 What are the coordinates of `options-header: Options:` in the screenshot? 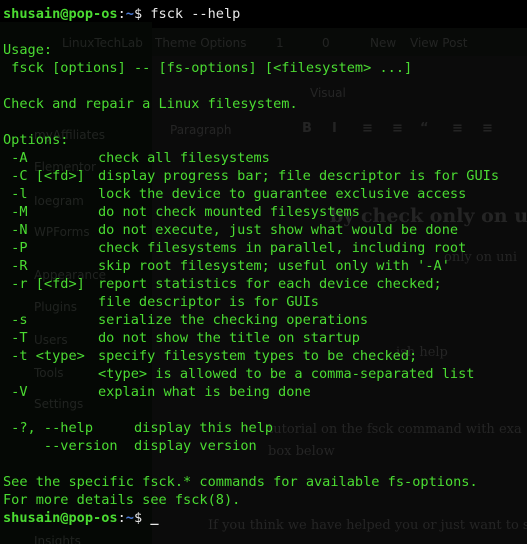 It's located at (36, 140).